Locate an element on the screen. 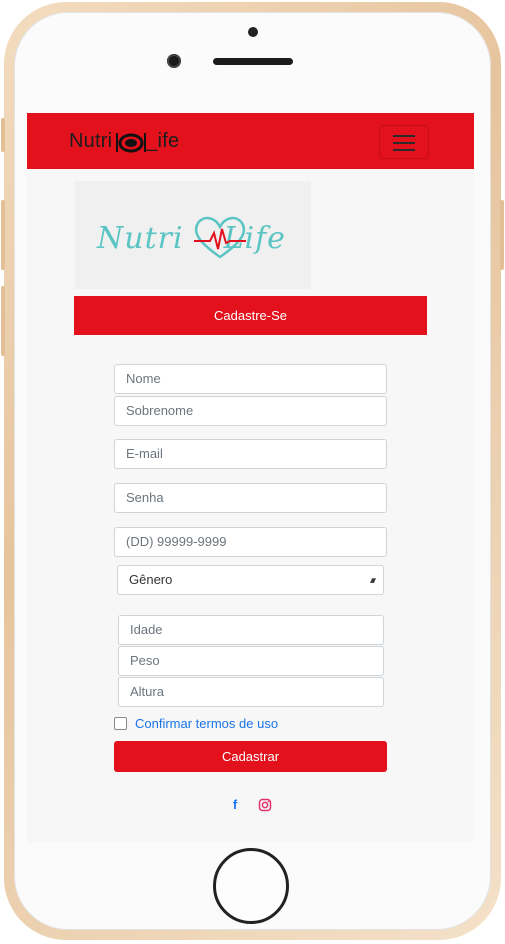 The height and width of the screenshot is (944, 505). menu-toggle-button is located at coordinates (404, 142).